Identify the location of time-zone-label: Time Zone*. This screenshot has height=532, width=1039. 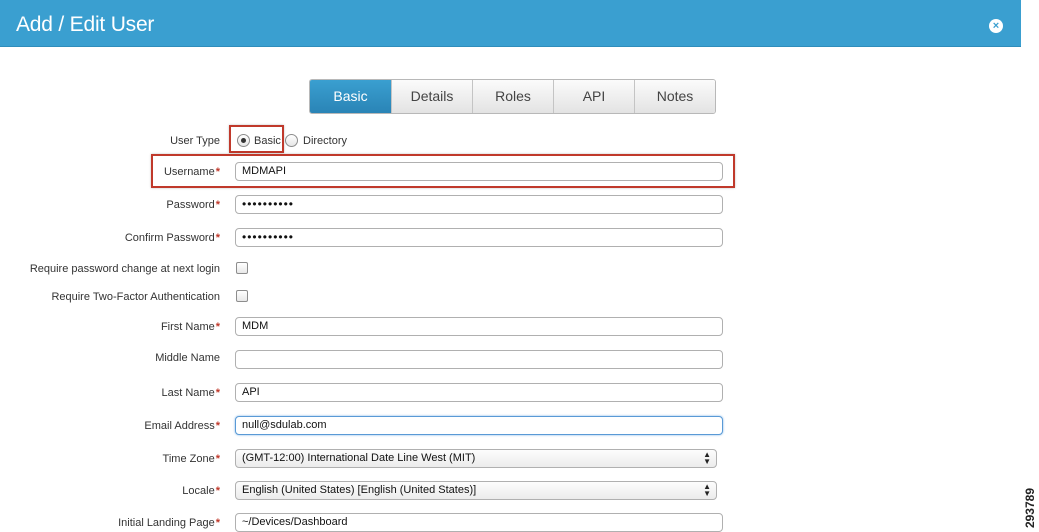
(191, 459).